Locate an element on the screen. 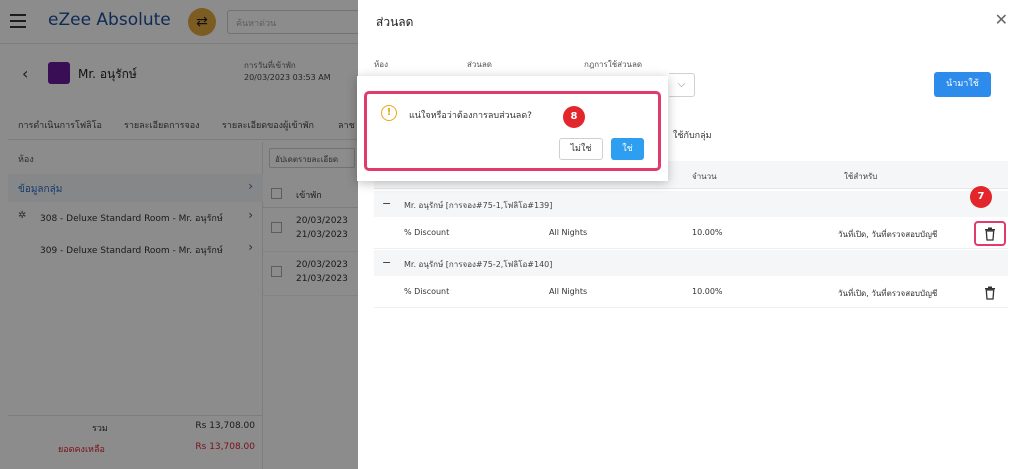 Image resolution: width=1024 pixels, height=469 pixels. trash-icon is located at coordinates (990, 293).